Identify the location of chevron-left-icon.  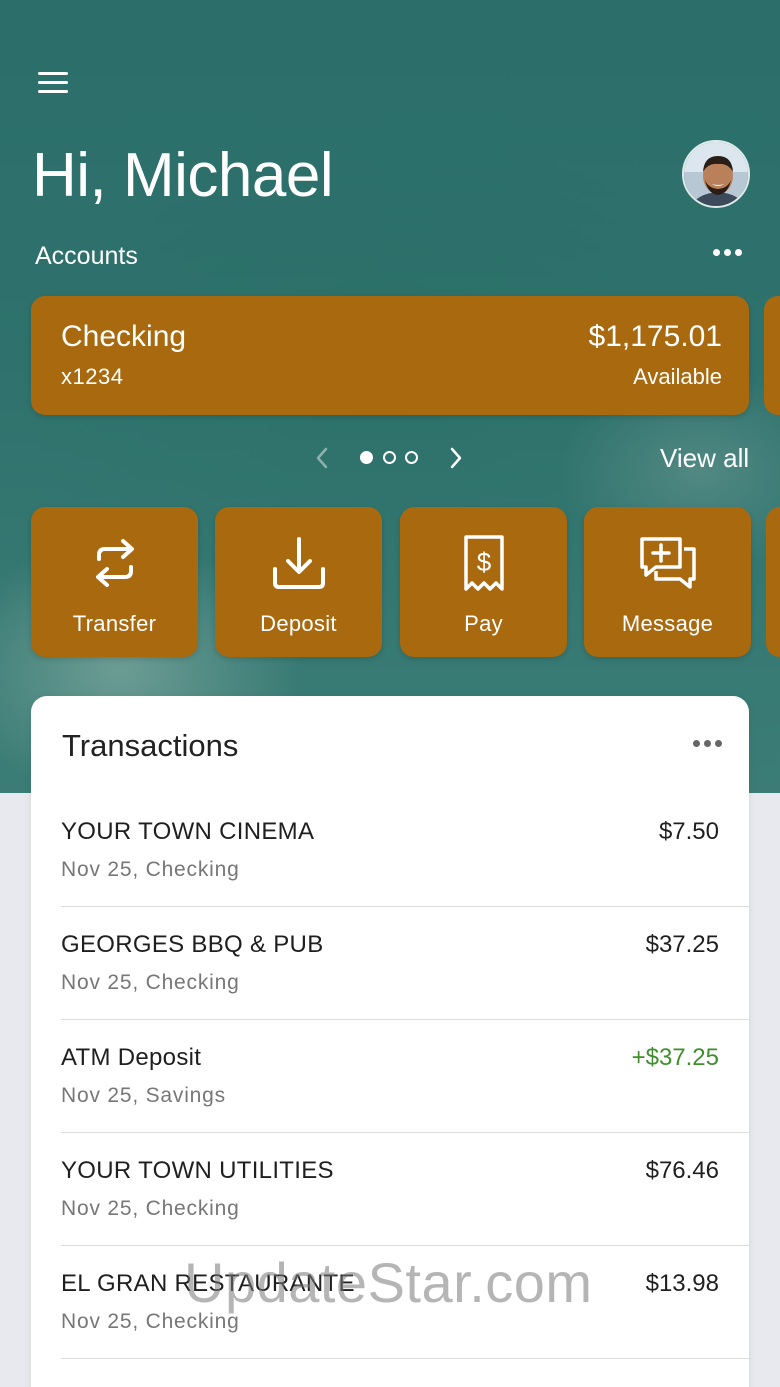
(322, 458).